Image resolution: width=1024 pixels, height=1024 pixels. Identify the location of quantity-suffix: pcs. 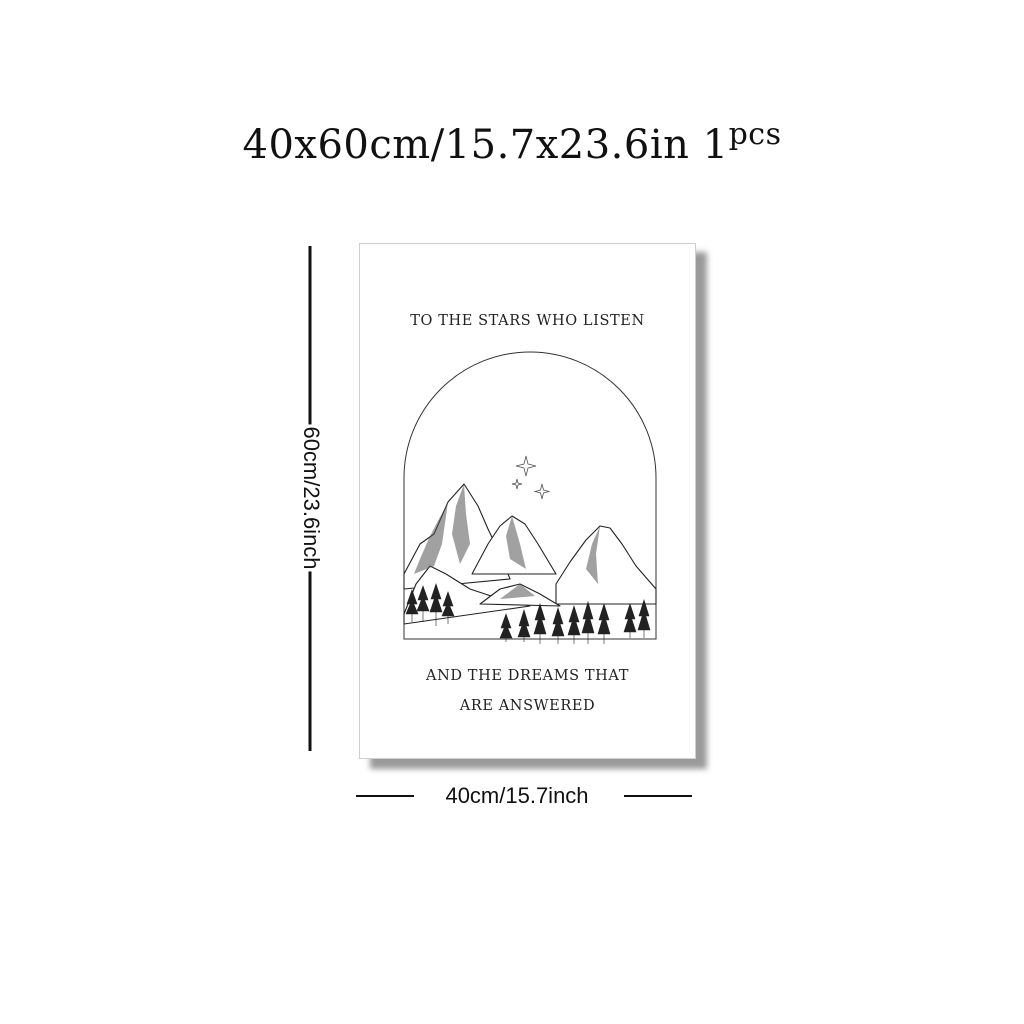
(755, 134).